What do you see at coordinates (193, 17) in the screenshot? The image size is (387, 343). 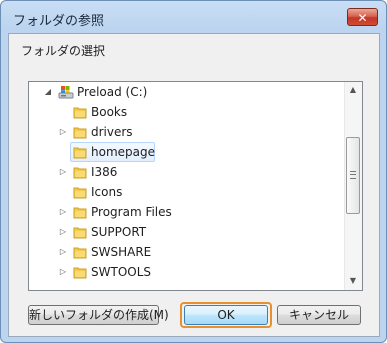 I see `title-bar: フォルダの参照 ✕` at bounding box center [193, 17].